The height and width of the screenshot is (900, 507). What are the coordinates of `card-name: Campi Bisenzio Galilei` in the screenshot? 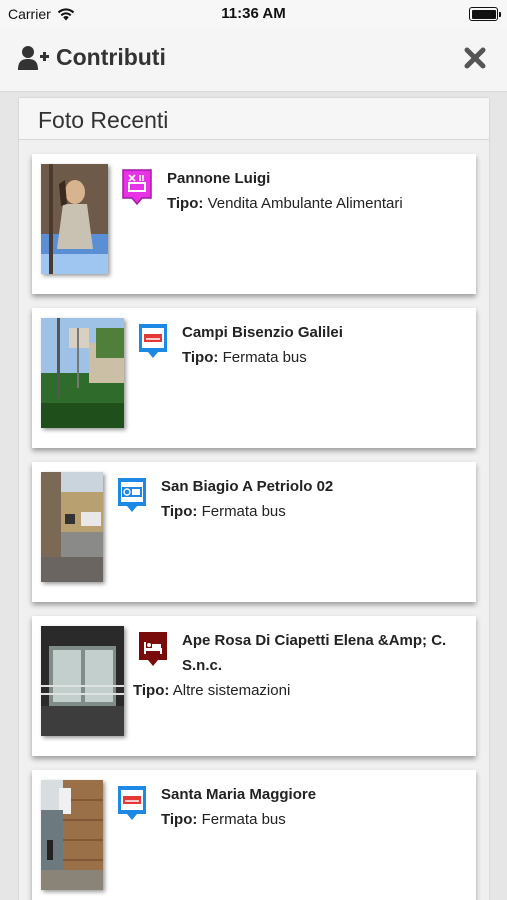 It's located at (262, 332).